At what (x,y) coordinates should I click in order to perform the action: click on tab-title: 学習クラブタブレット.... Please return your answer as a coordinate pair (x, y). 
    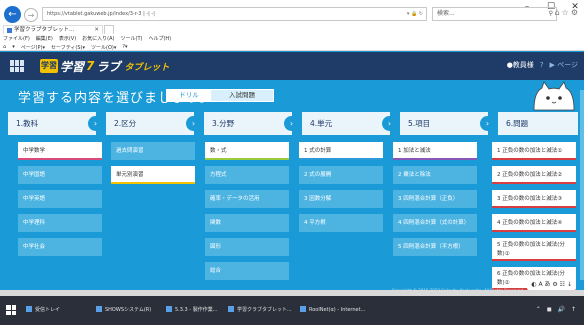
    Looking at the image, I should click on (44, 30).